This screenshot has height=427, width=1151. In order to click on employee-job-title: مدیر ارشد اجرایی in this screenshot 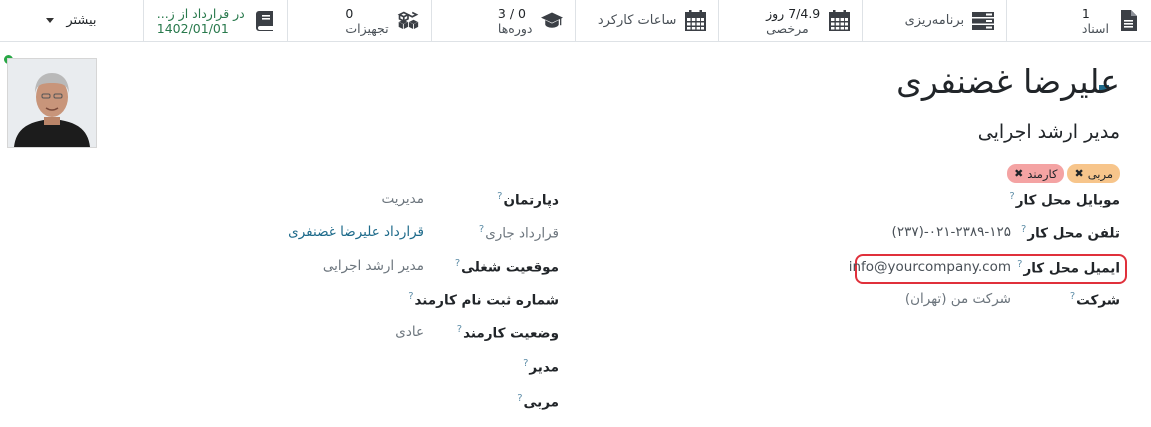, I will do `click(1049, 132)`.